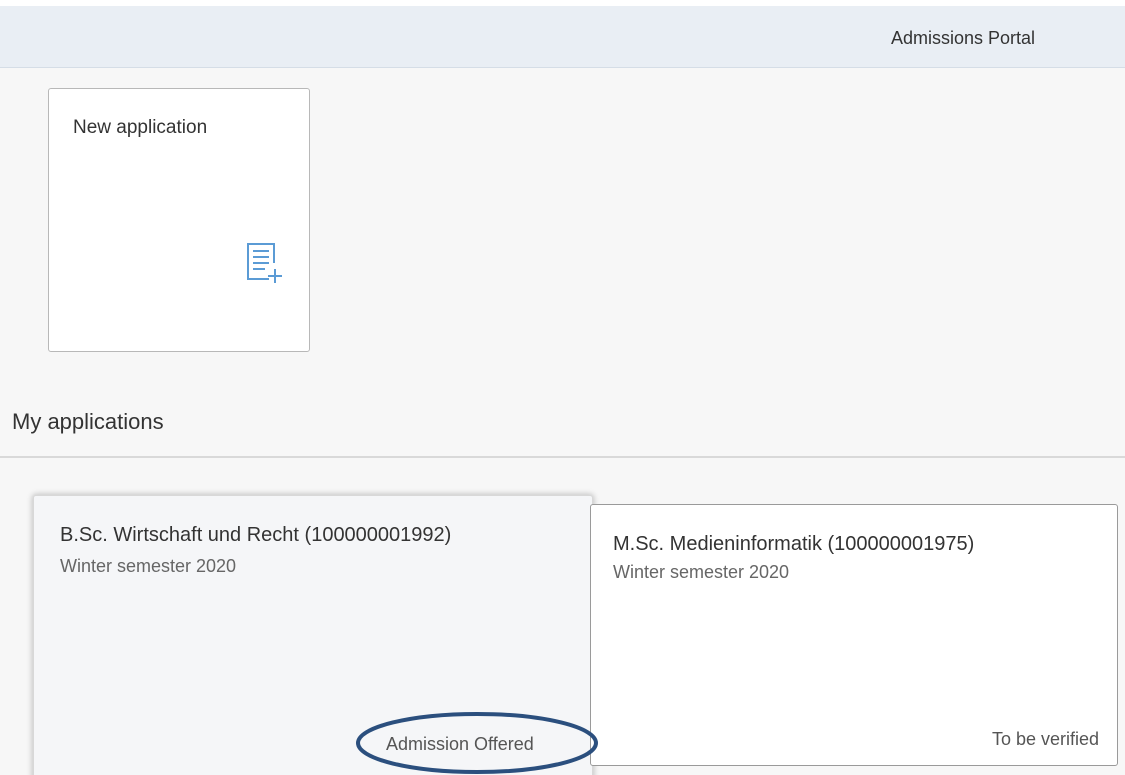 The image size is (1125, 775). Describe the element at coordinates (460, 744) in the screenshot. I see `application-status: Admission Offered` at that location.